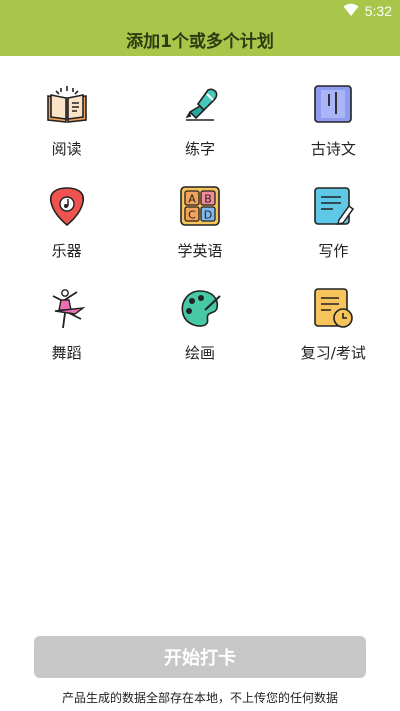 Image resolution: width=400 pixels, height=711 pixels. I want to click on plan-label: 阅读, so click(66, 149).